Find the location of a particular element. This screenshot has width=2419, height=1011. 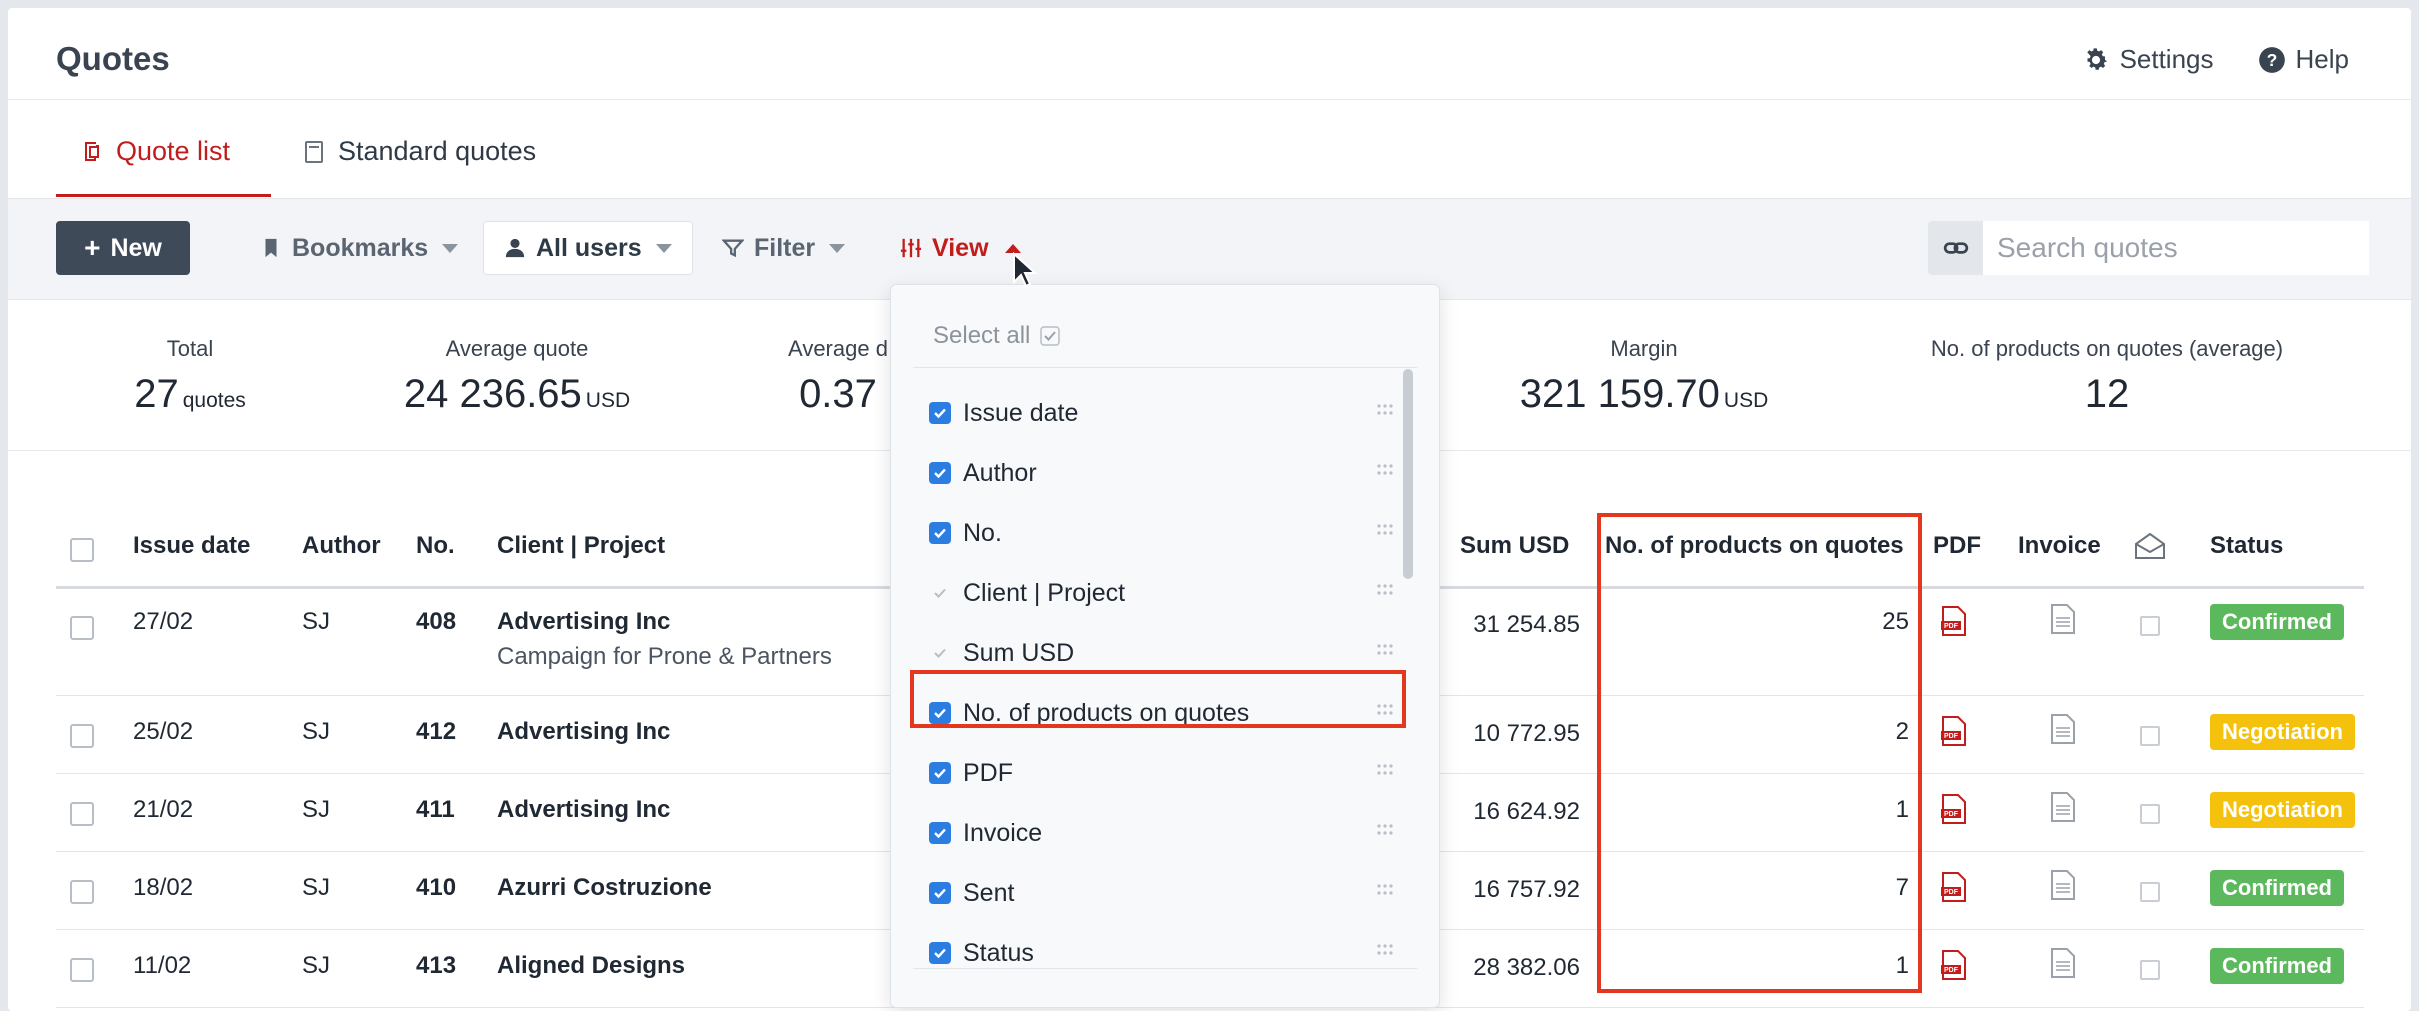

cell-project: Campaign for Prone & Partners is located at coordinates (664, 657).